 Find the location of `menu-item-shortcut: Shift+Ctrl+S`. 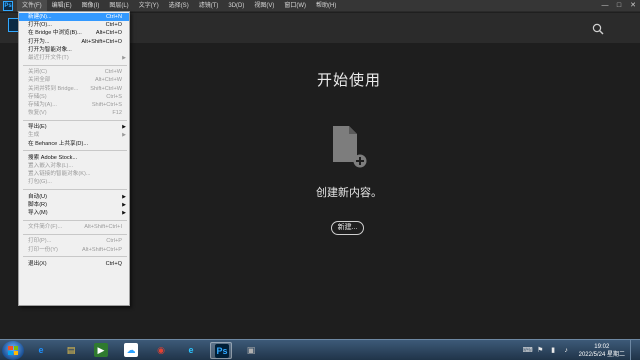

menu-item-shortcut: Shift+Ctrl+S is located at coordinates (106, 104).